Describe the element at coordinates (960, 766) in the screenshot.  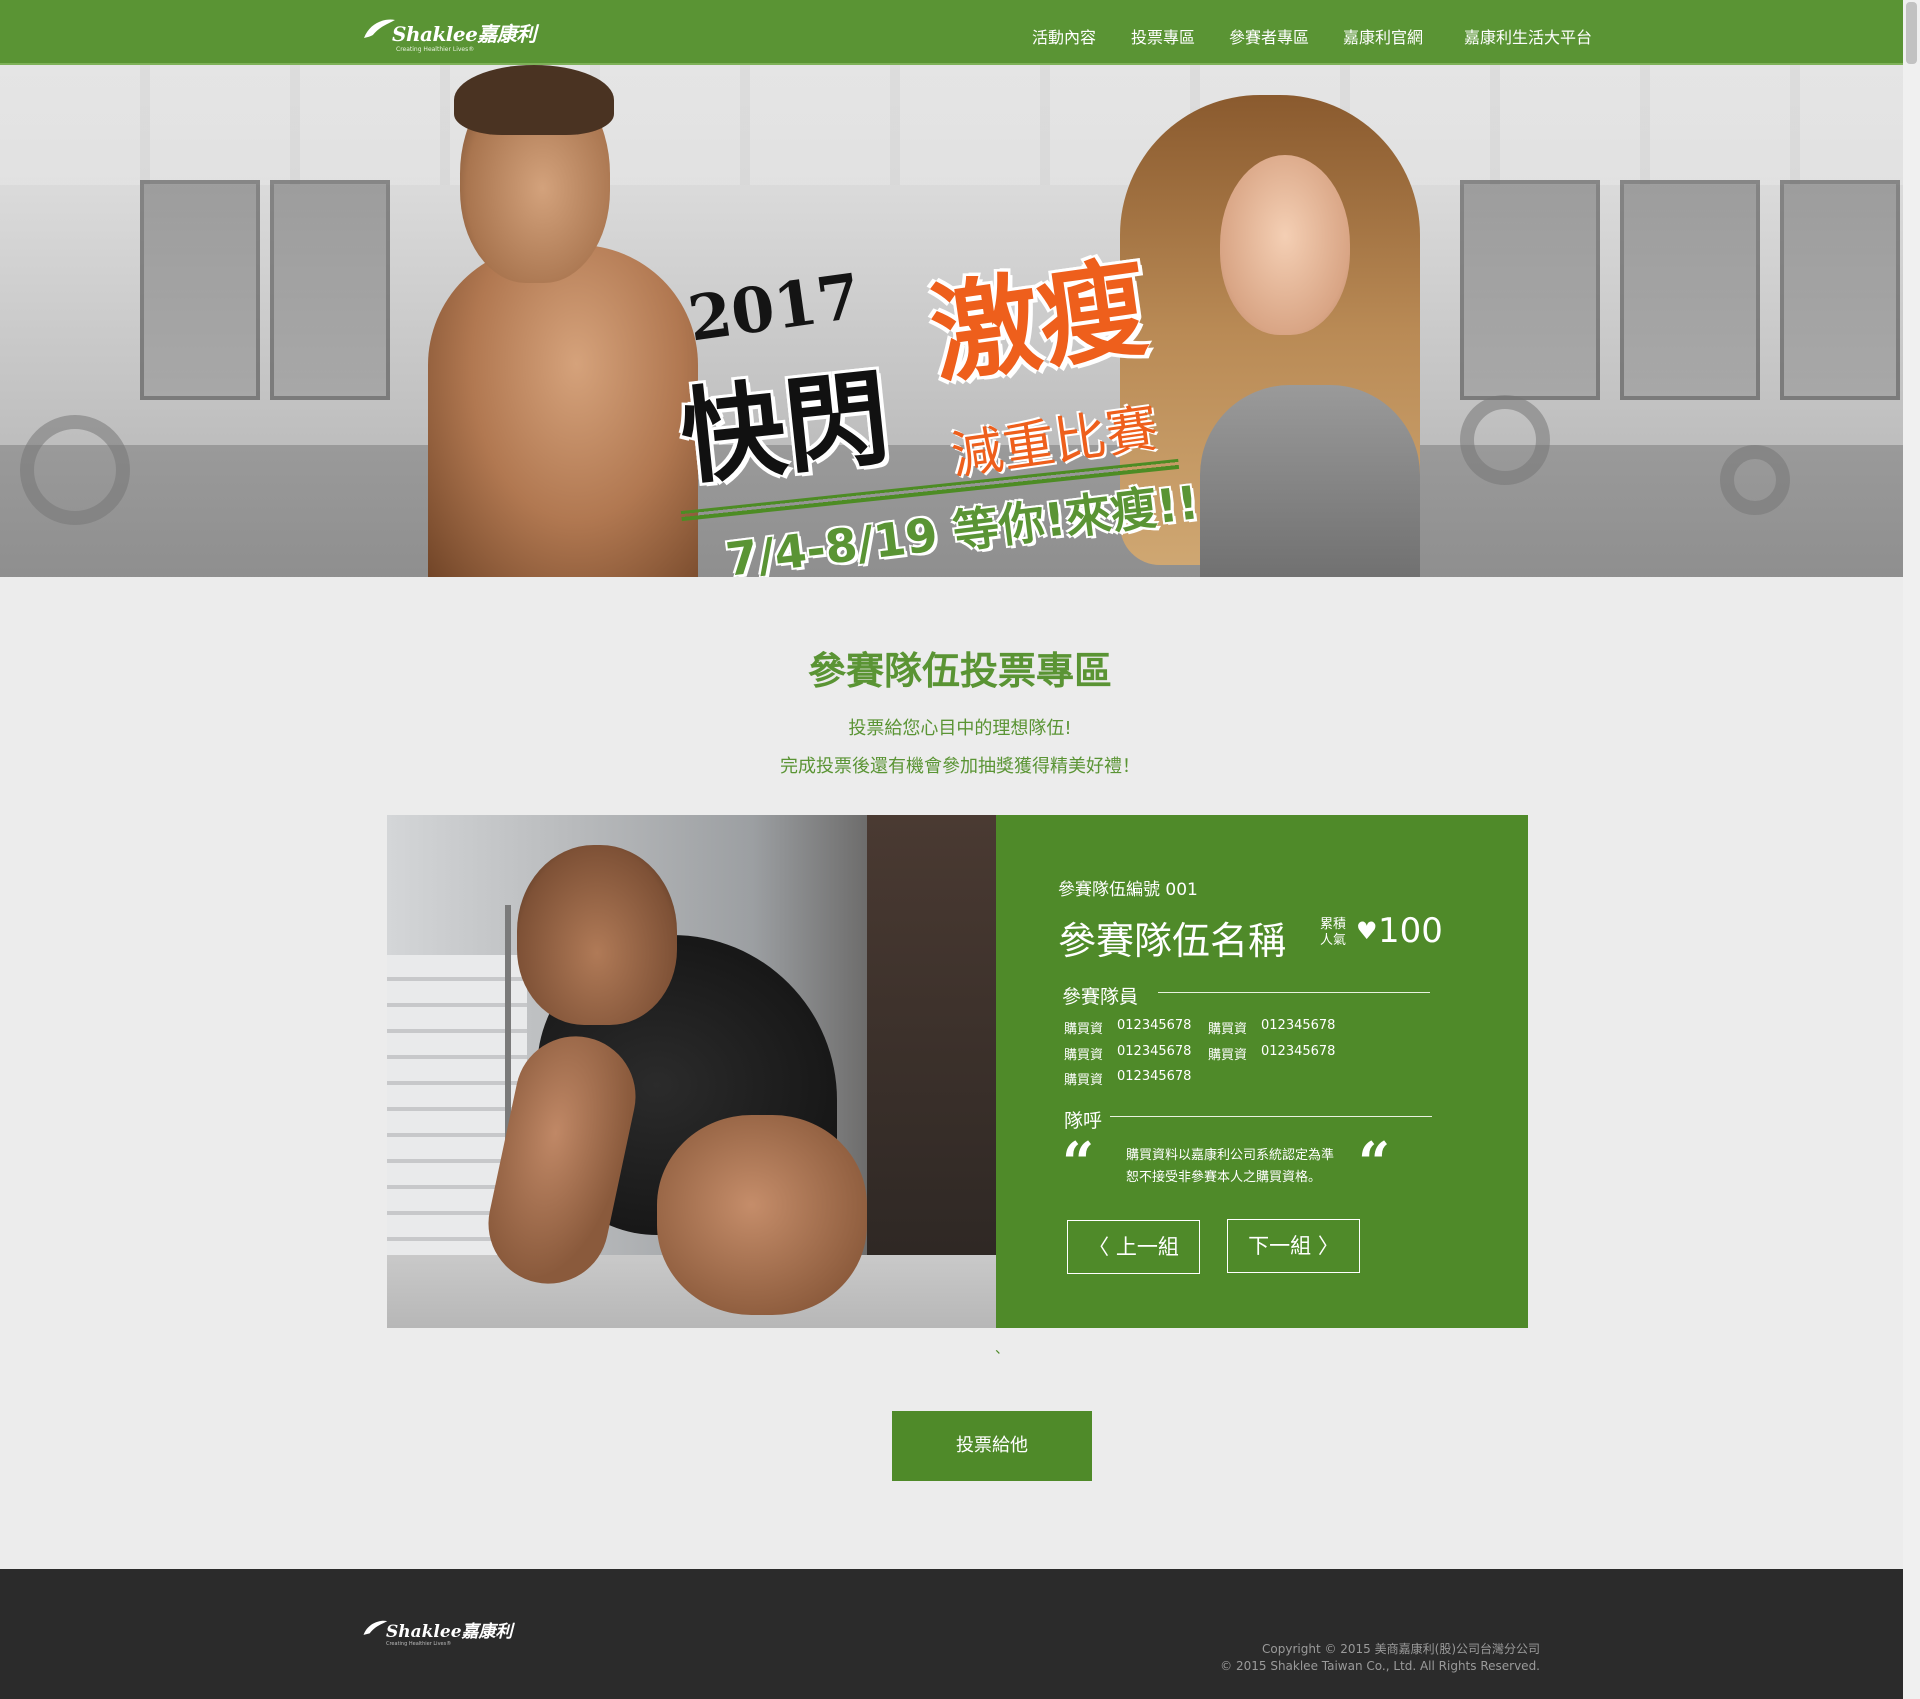
I see `section-subtitle-line: 完成投票後還有機會參加抽獎獲得精美好禮！` at that location.